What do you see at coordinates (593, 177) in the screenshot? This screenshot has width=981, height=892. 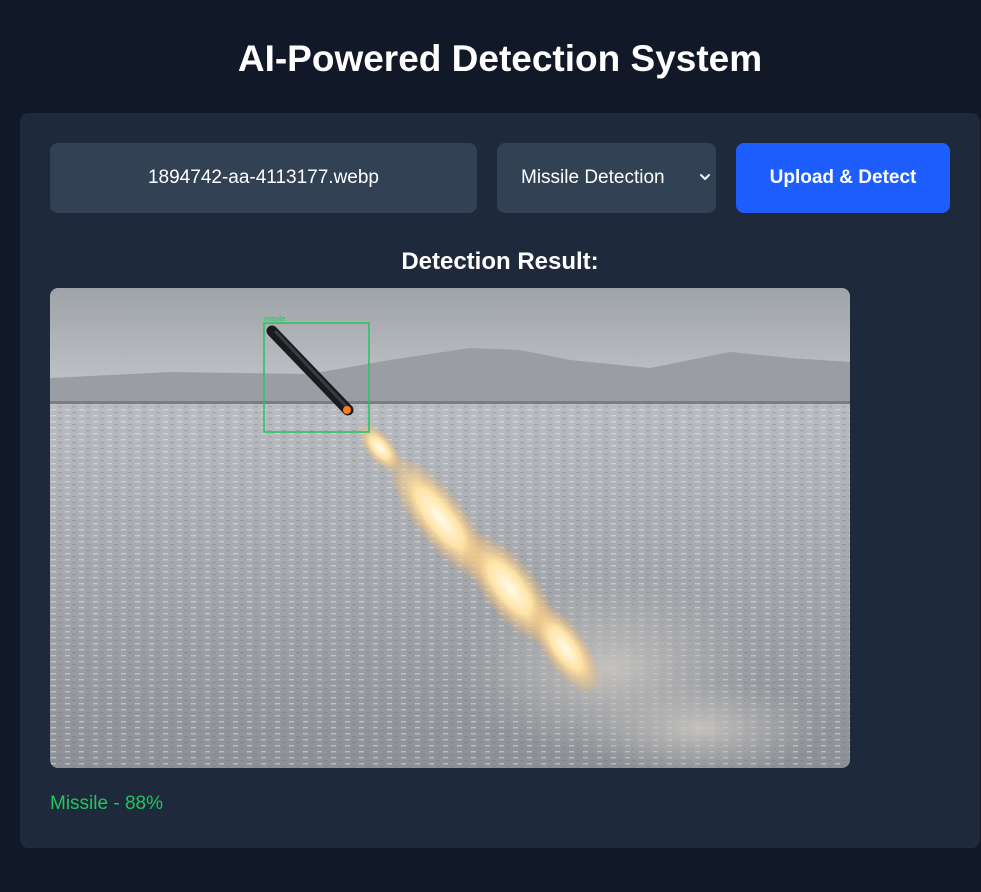 I see `model-select-value: Missile Detection` at bounding box center [593, 177].